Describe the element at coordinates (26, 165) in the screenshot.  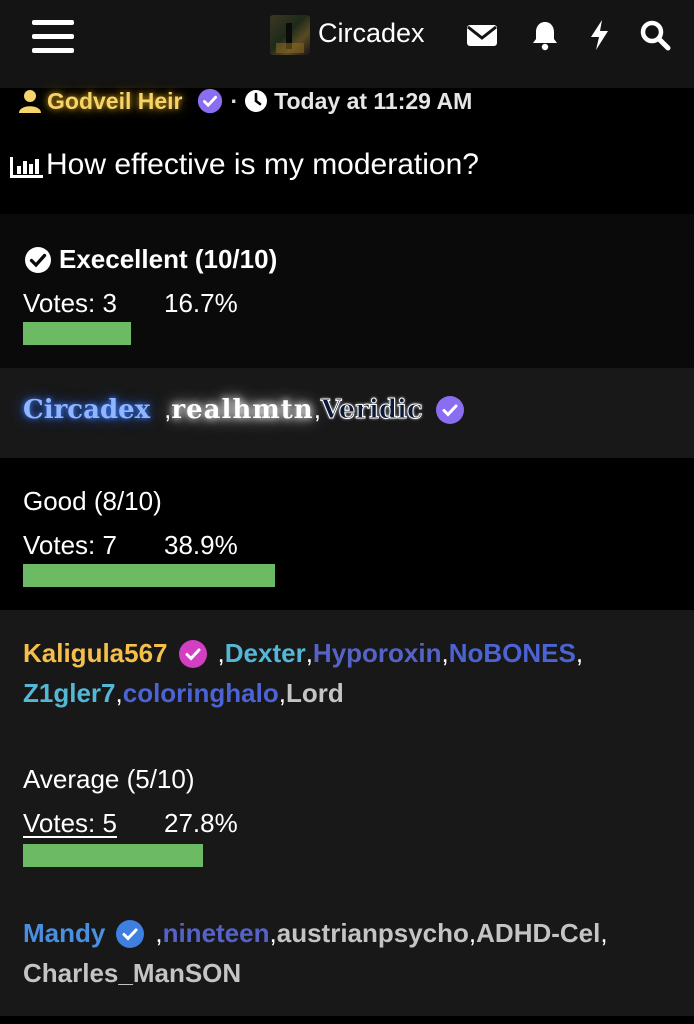
I see `poll-chart-icon` at that location.